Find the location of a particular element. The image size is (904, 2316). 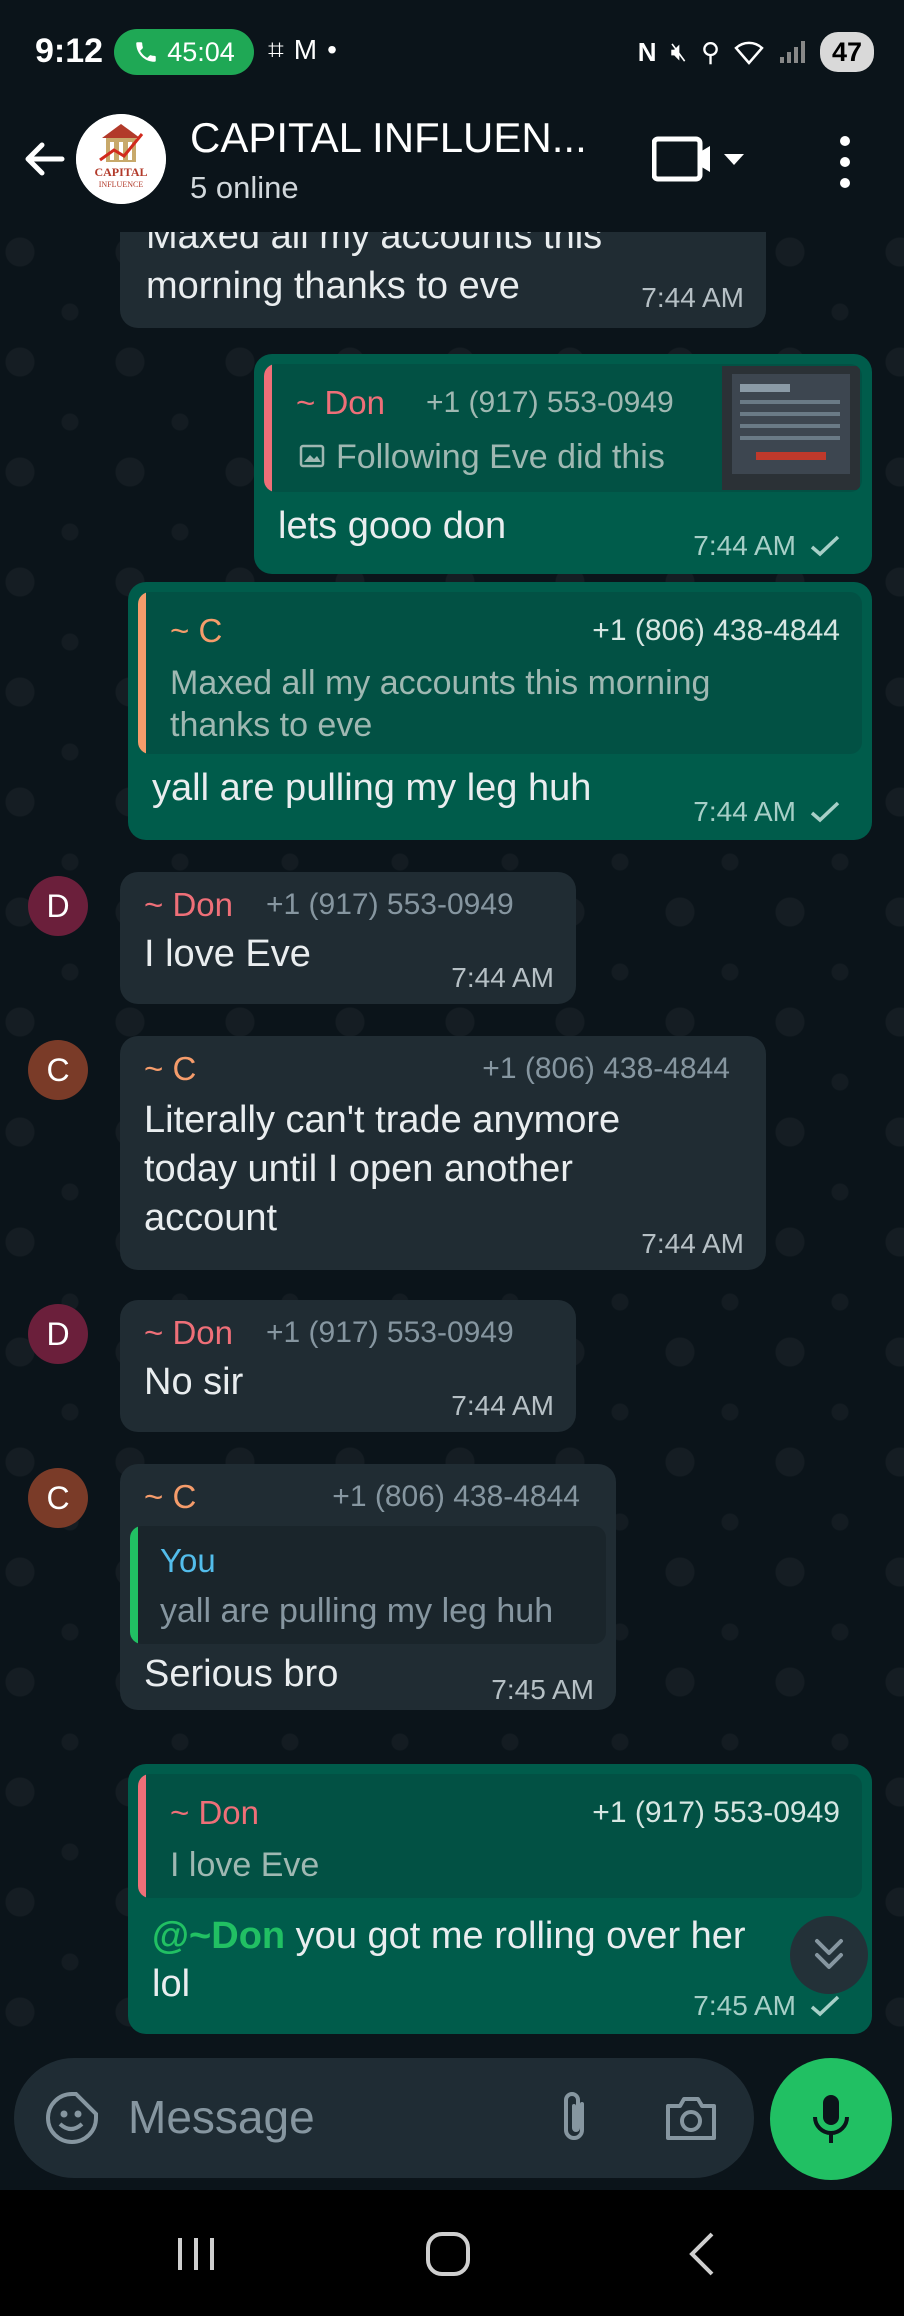

composer-bar: Message is located at coordinates (452, 2115).